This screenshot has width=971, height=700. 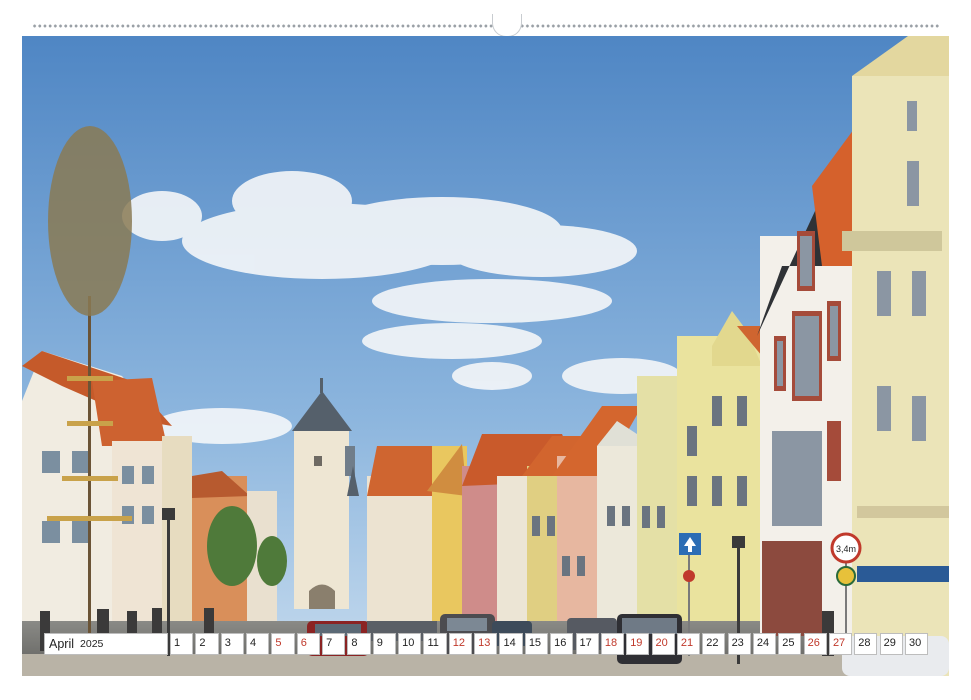 What do you see at coordinates (460, 644) in the screenshot?
I see `day-cell: 12` at bounding box center [460, 644].